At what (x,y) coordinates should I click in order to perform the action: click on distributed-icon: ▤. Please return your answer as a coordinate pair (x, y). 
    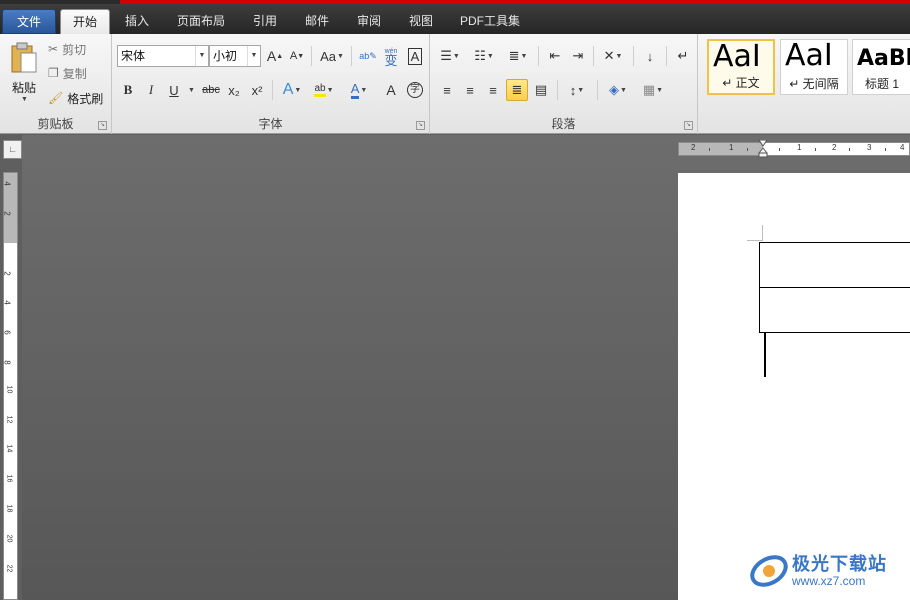
    Looking at the image, I should click on (541, 89).